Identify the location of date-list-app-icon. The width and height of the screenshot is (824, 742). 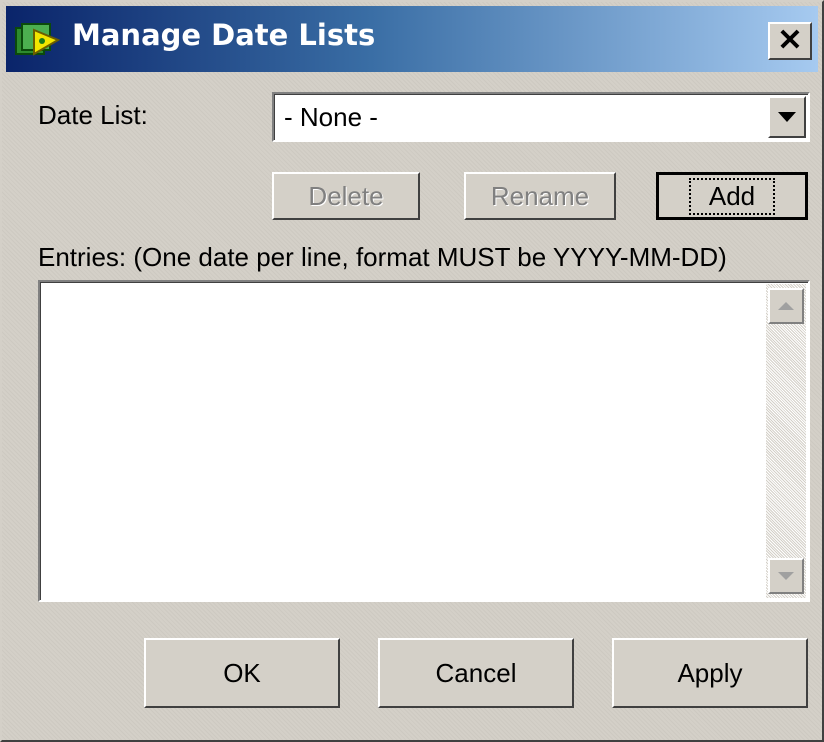
(37, 40).